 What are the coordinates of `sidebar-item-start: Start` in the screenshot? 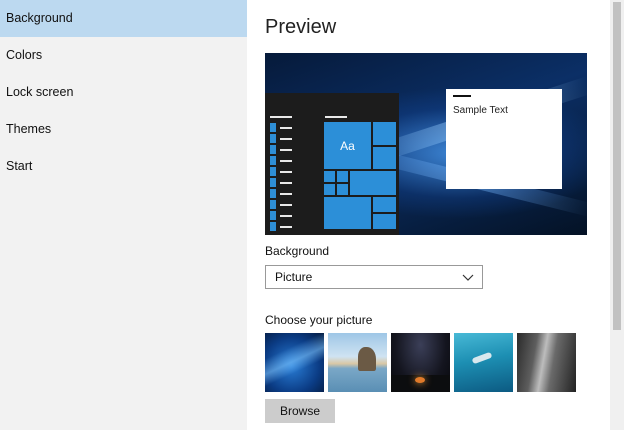 It's located at (123, 166).